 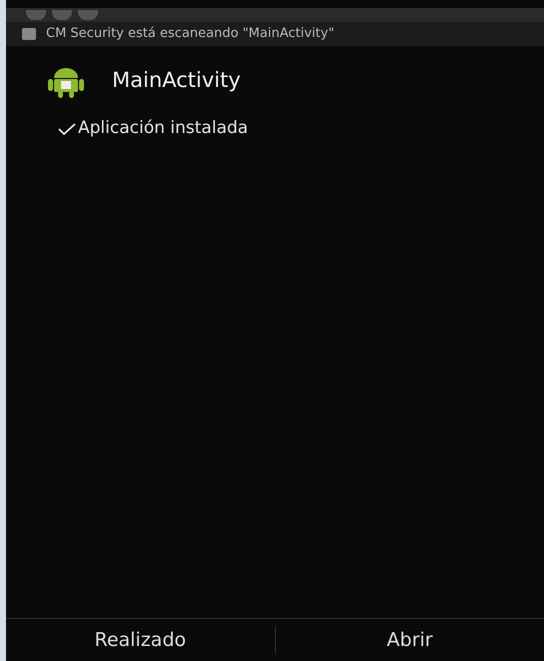 I want to click on notification-text: CM Security está escaneando "MainActivity", so click(x=190, y=34).